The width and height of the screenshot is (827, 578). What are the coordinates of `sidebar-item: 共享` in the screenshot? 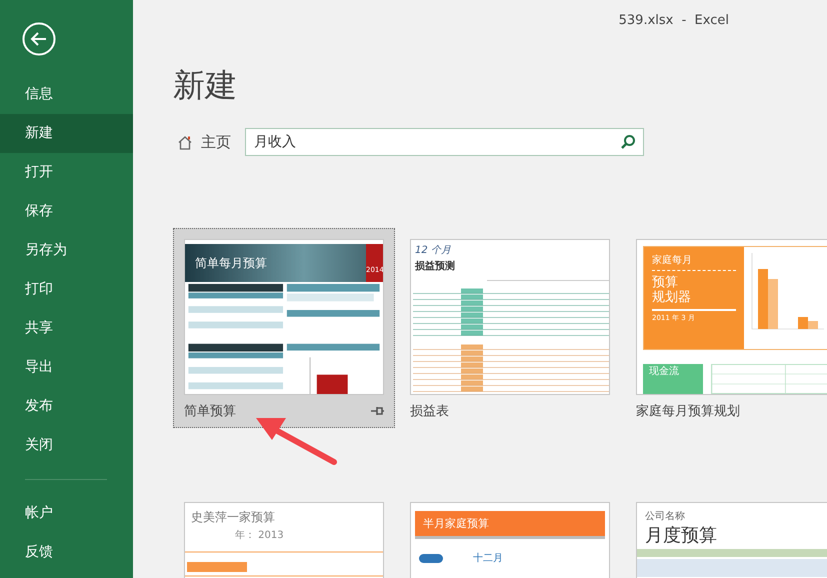 It's located at (66, 328).